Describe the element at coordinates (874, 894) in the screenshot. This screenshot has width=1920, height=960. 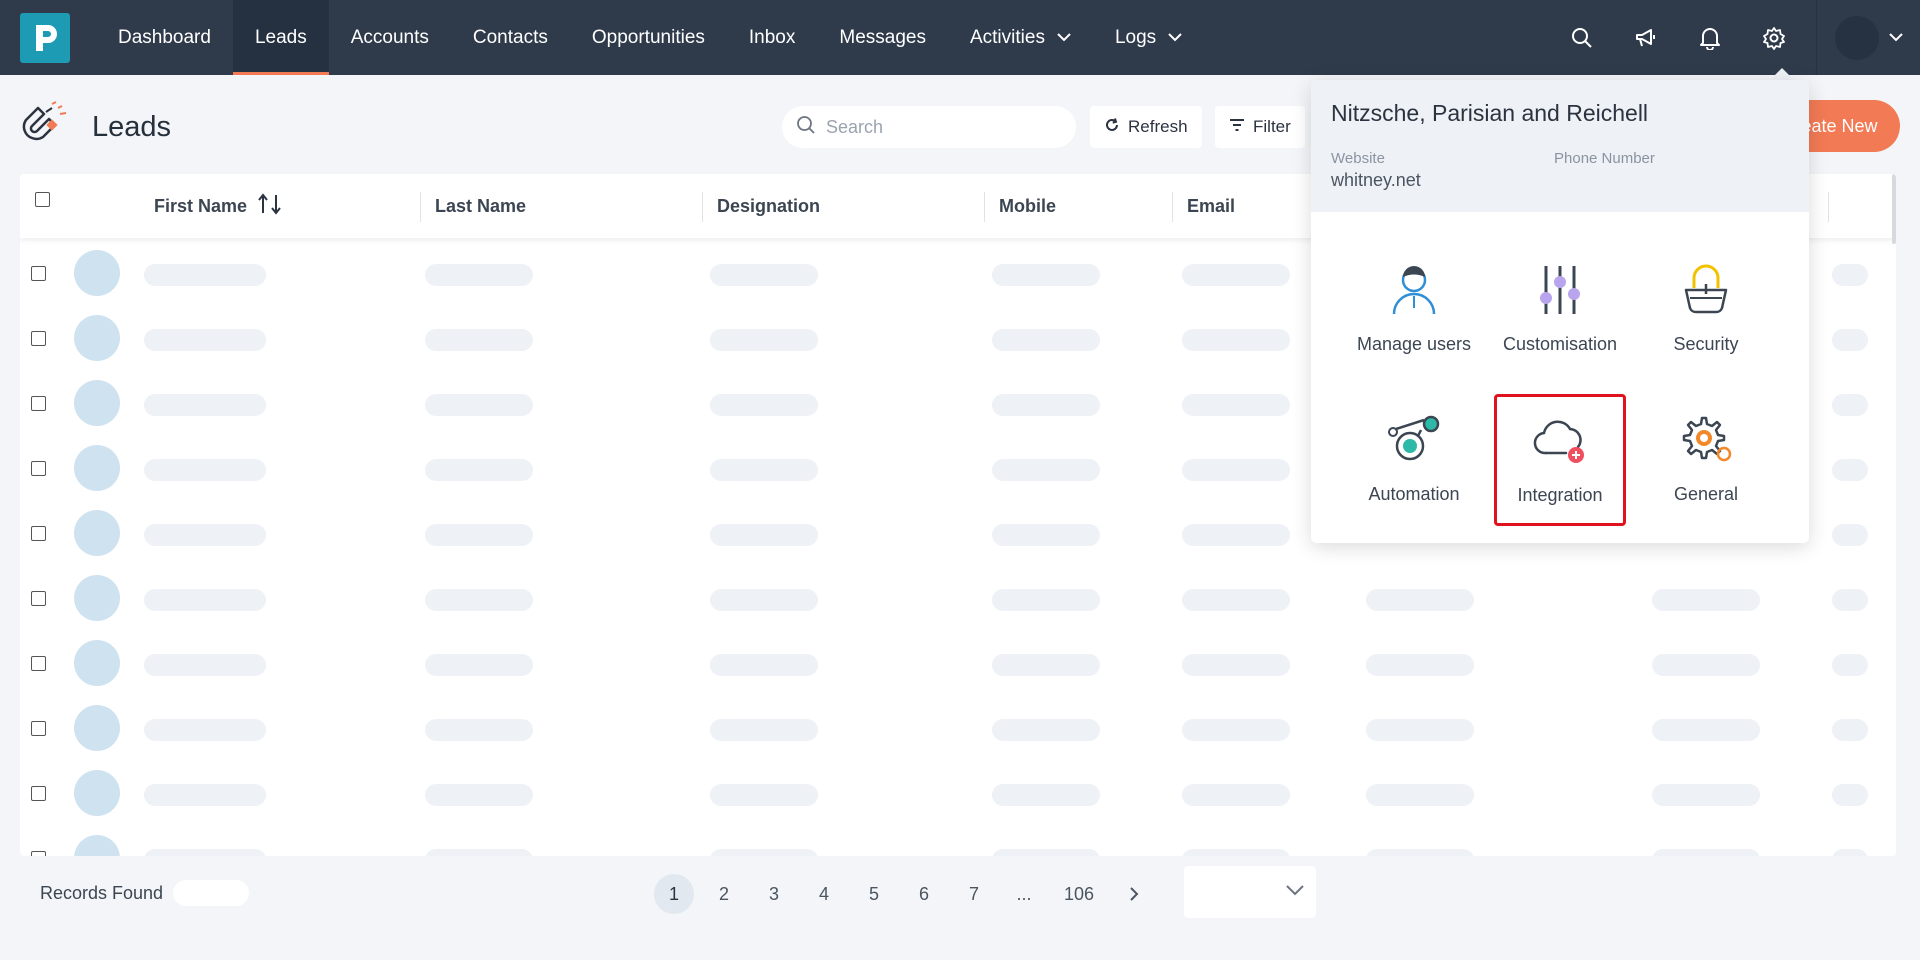
I see `page-button: 5` at that location.